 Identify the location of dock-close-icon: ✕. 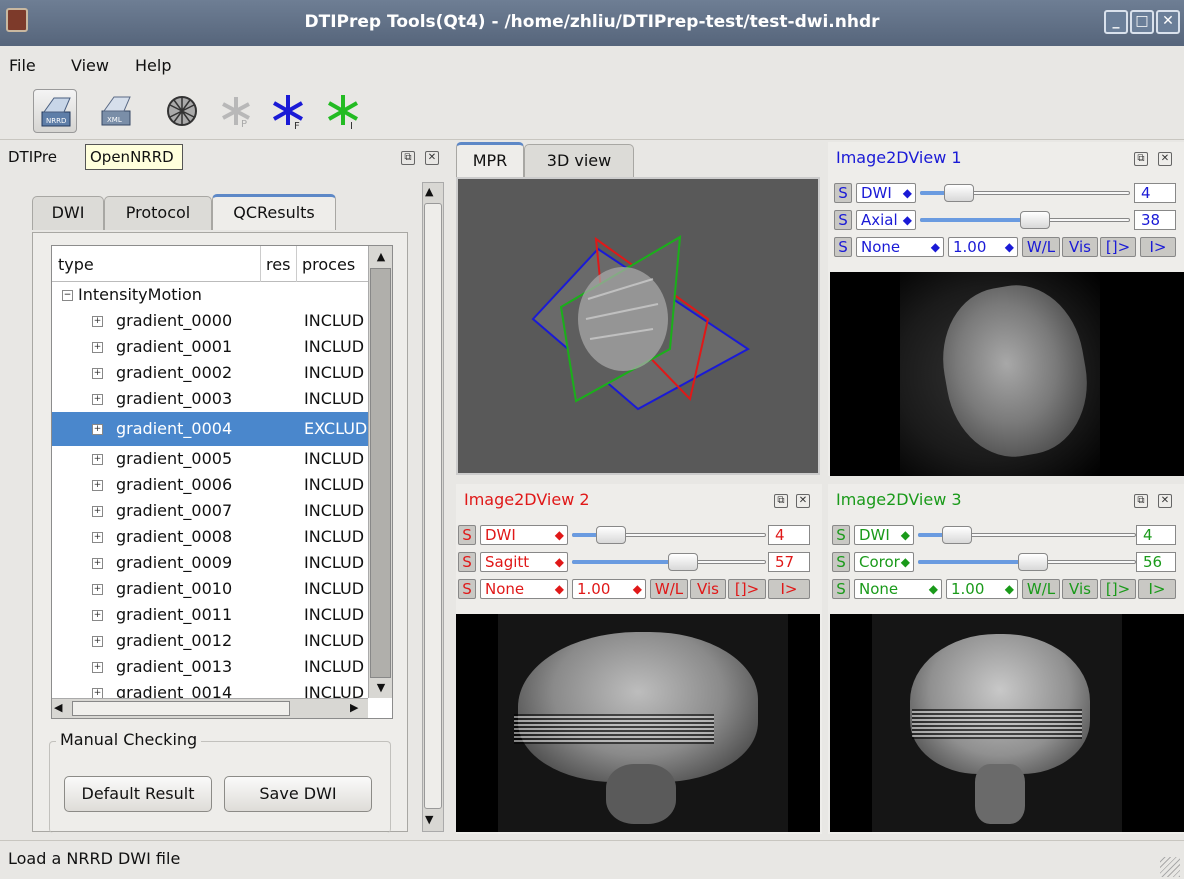
(432, 158).